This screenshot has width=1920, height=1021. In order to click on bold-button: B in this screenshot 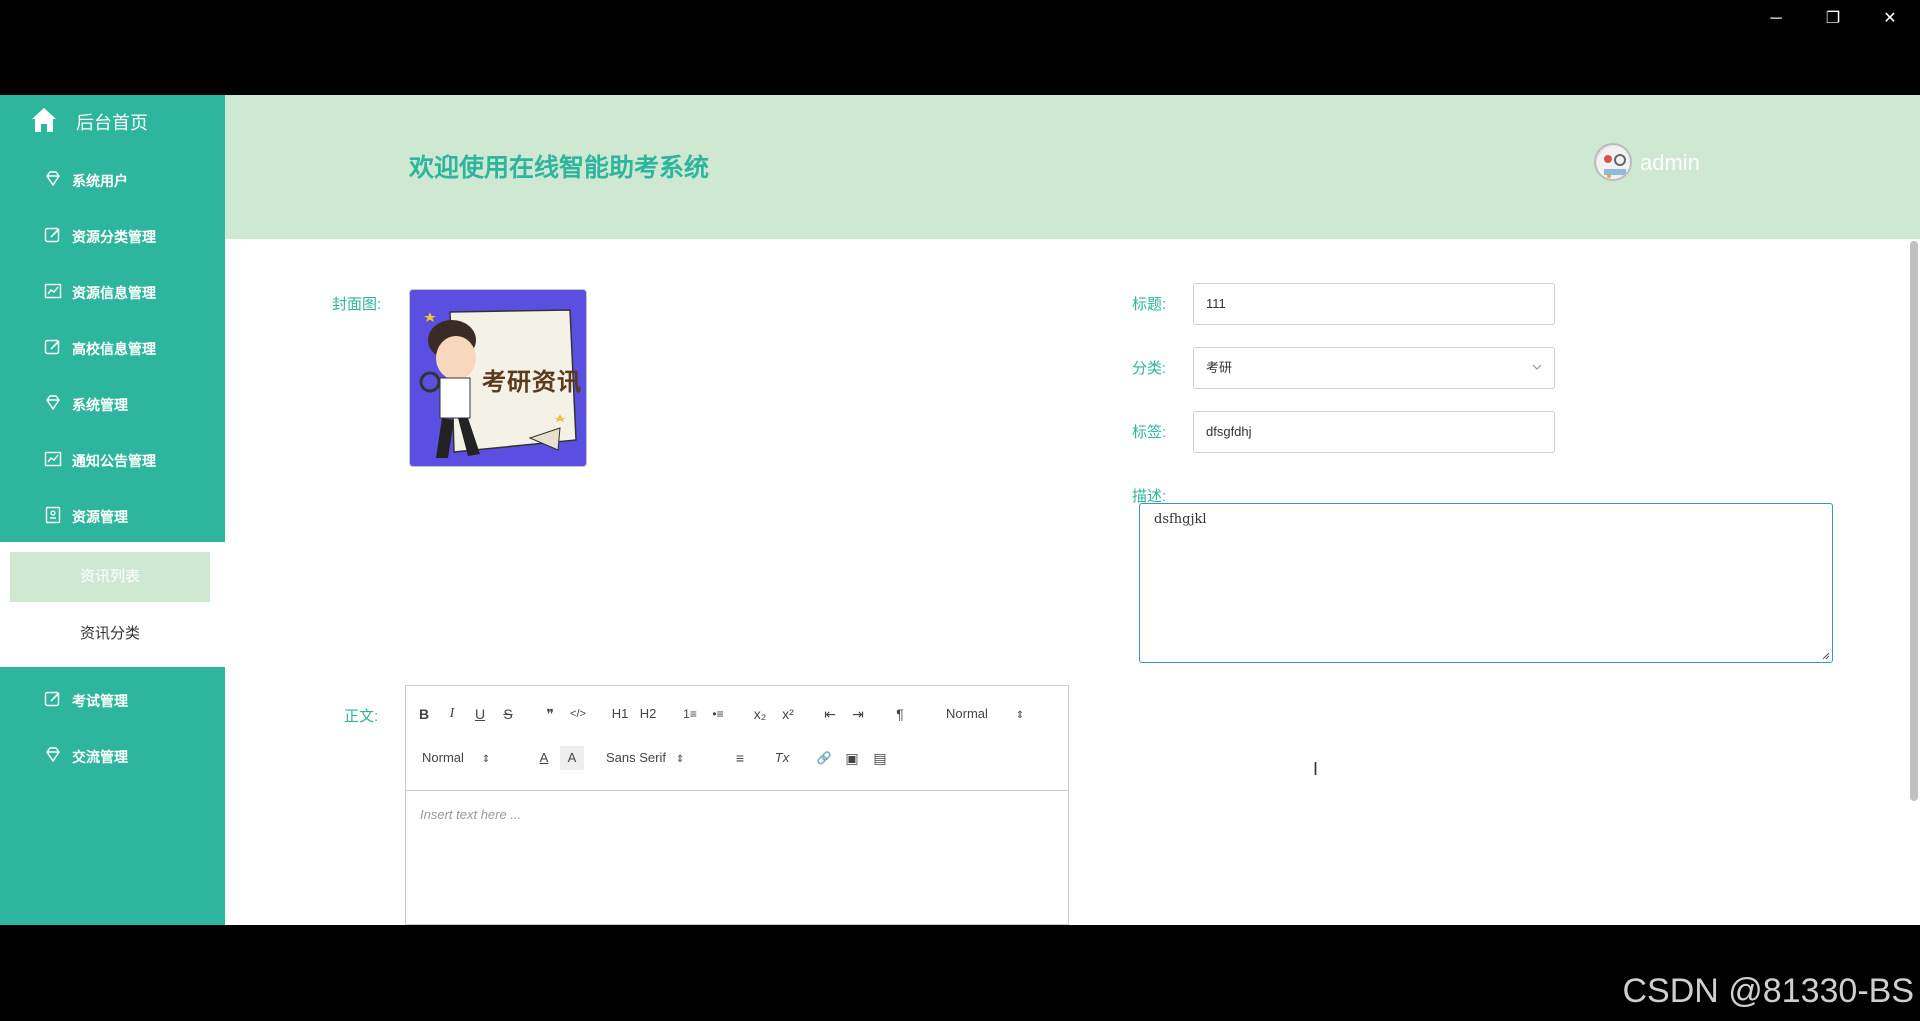, I will do `click(424, 714)`.